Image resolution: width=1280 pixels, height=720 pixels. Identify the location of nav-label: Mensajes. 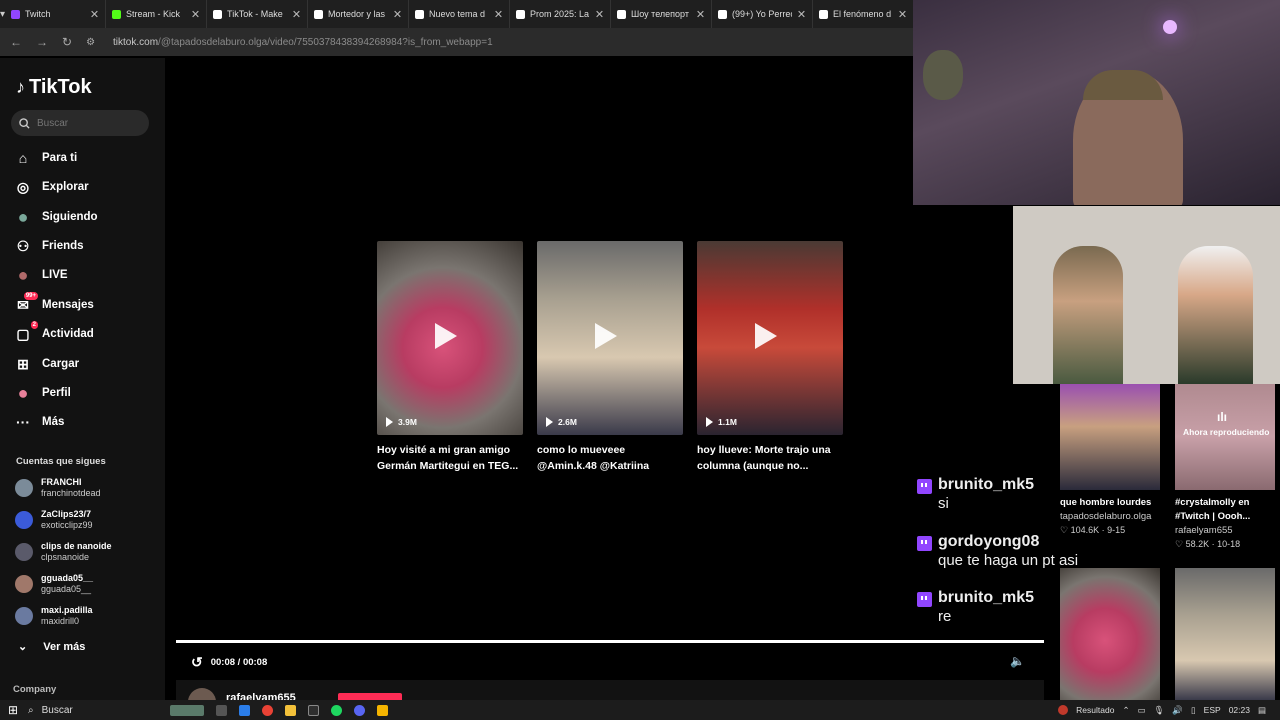
(68, 305).